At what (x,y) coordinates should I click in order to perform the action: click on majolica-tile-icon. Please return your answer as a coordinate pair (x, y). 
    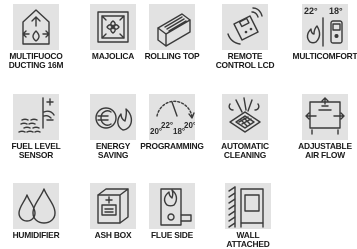
    Looking at the image, I should click on (113, 27).